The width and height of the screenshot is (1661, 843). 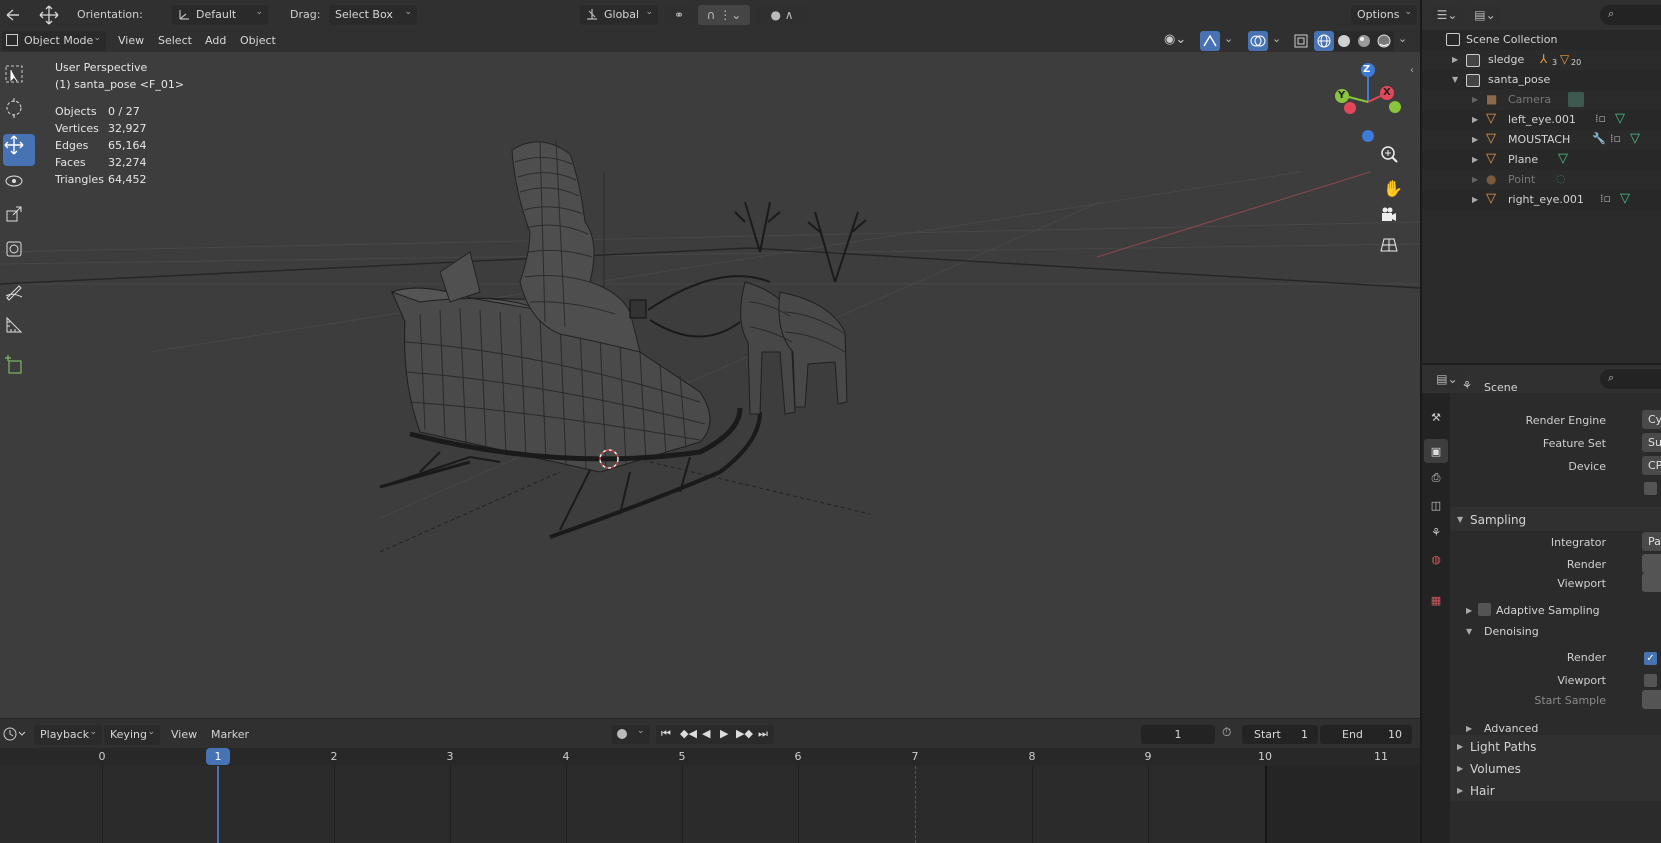 What do you see at coordinates (1541, 60) in the screenshot?
I see `outliner-row-sledge: ▶ sledge ⅄ 3 ▽ 20` at bounding box center [1541, 60].